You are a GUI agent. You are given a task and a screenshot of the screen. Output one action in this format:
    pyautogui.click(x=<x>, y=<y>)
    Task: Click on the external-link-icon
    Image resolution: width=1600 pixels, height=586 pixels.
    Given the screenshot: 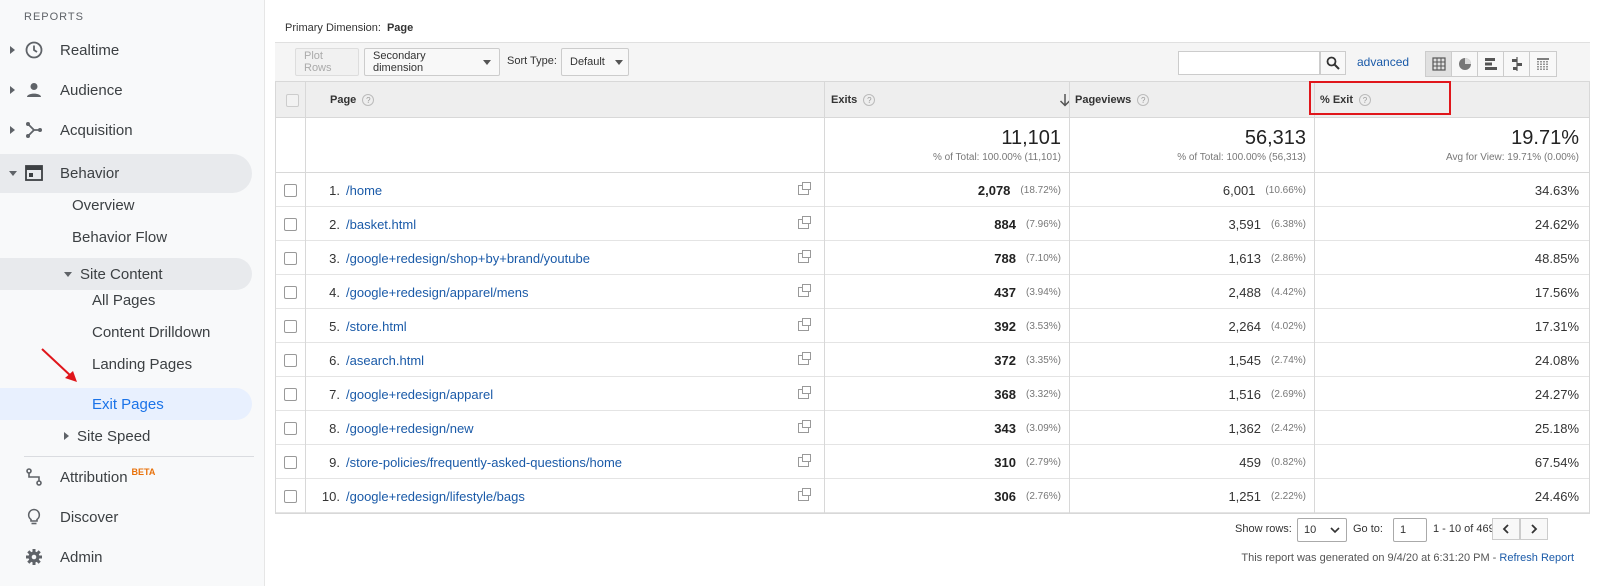 What is the action you would take?
    pyautogui.click(x=804, y=358)
    